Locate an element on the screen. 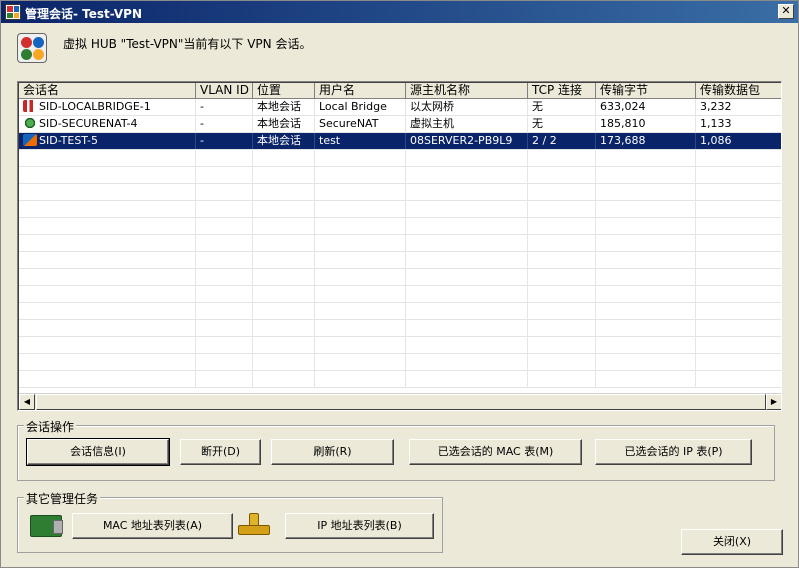  source-host: 08SERVER2-PB9L9 is located at coordinates (467, 141).